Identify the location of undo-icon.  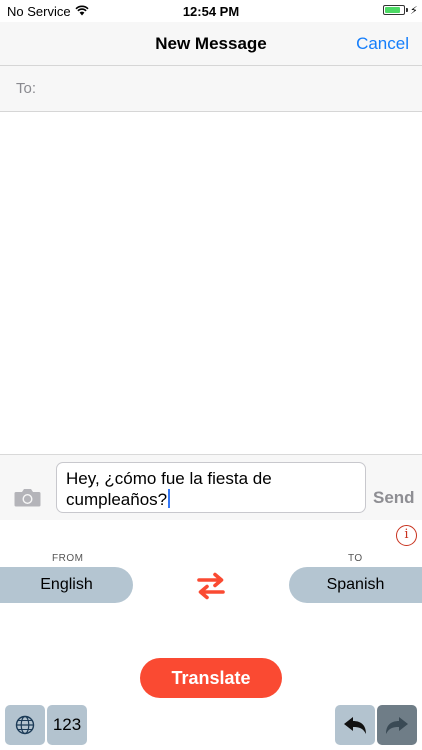
(355, 725).